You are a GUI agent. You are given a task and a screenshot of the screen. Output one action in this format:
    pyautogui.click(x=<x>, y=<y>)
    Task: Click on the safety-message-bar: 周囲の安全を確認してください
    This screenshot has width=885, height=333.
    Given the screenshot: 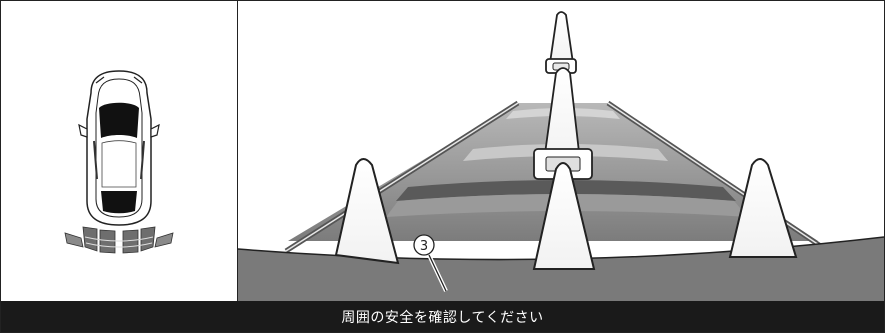 What is the action you would take?
    pyautogui.click(x=442, y=316)
    